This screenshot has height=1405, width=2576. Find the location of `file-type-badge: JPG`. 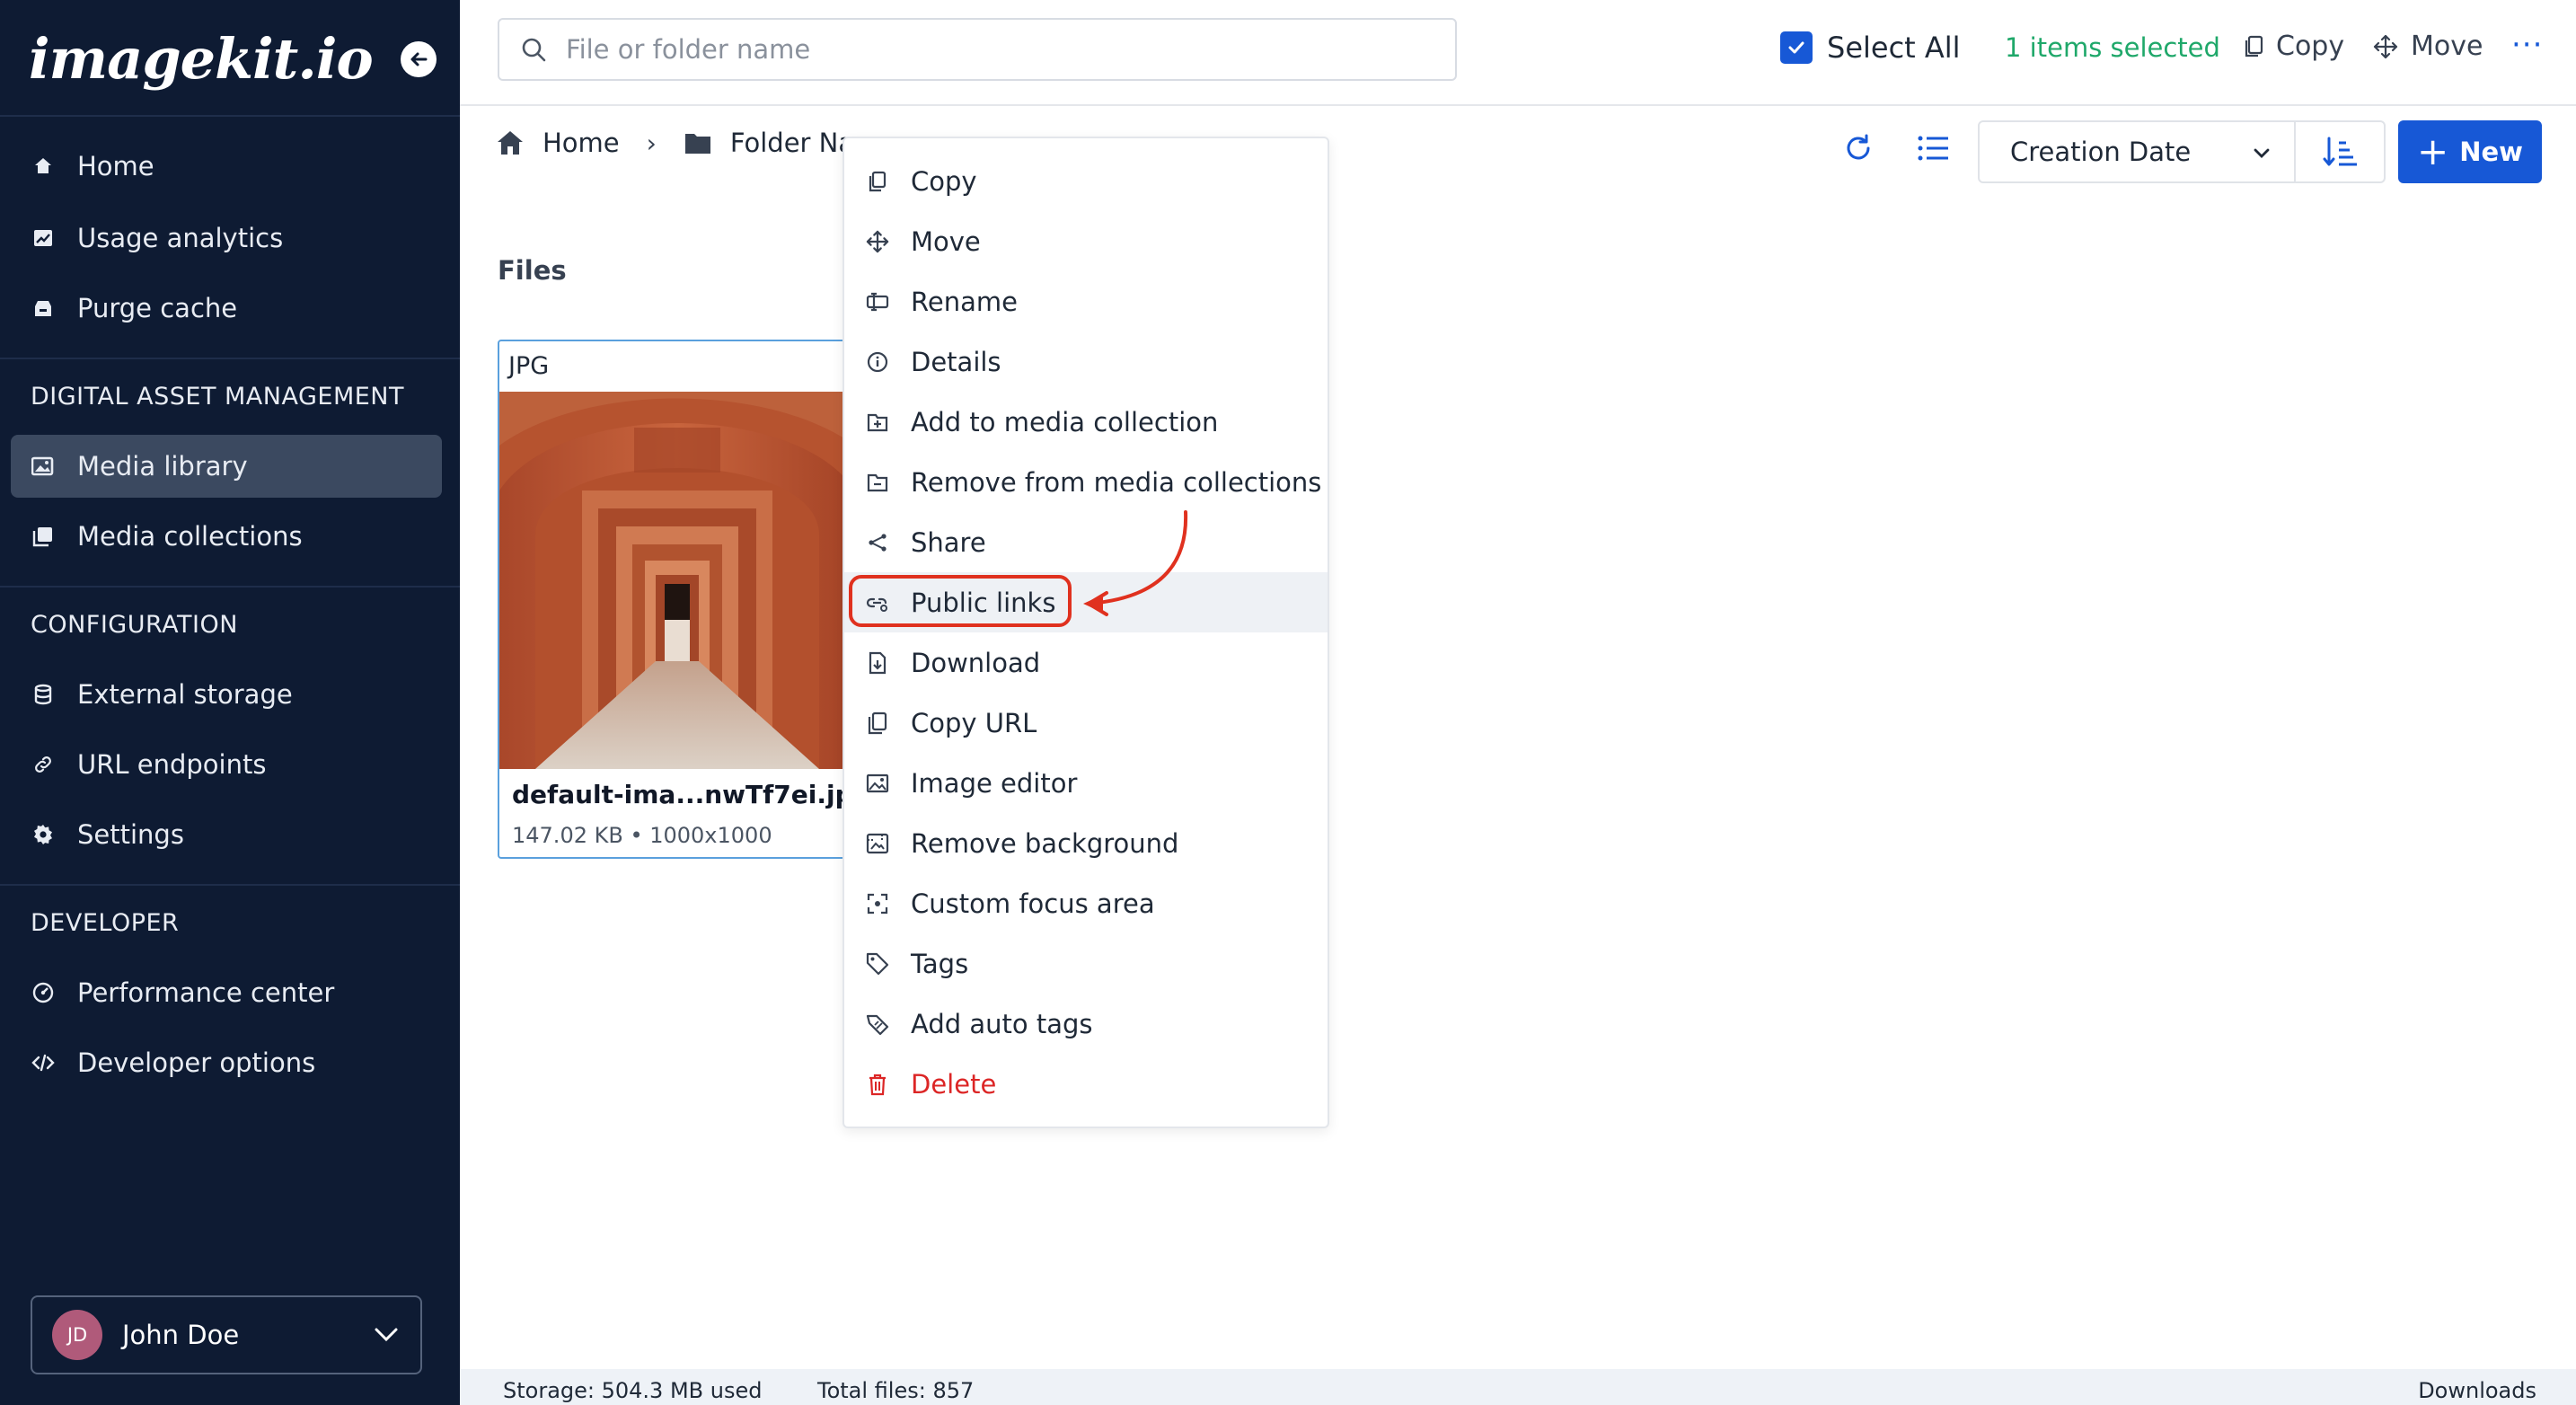

file-type-badge: JPG is located at coordinates (529, 366).